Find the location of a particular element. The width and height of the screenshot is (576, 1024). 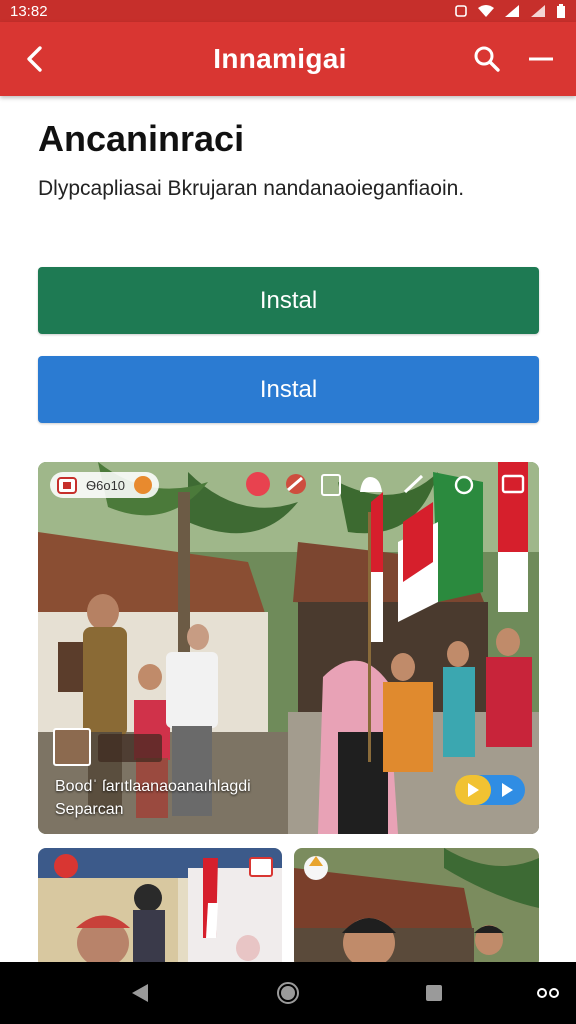

forward-icon is located at coordinates (507, 790).